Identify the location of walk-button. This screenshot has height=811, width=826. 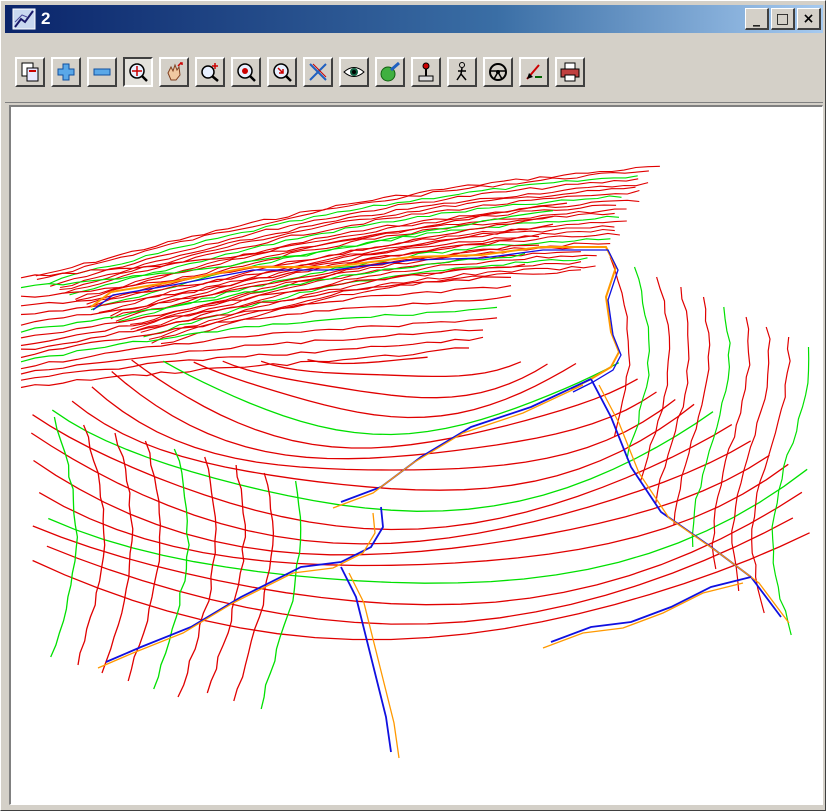
(462, 72).